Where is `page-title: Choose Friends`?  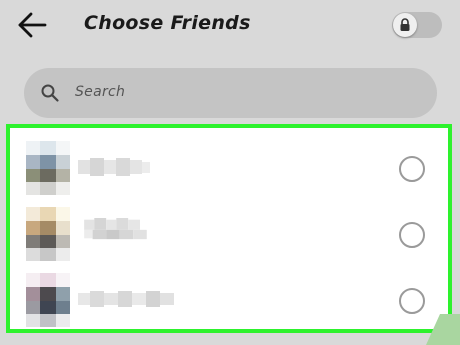
page-title: Choose Friends is located at coordinates (167, 23).